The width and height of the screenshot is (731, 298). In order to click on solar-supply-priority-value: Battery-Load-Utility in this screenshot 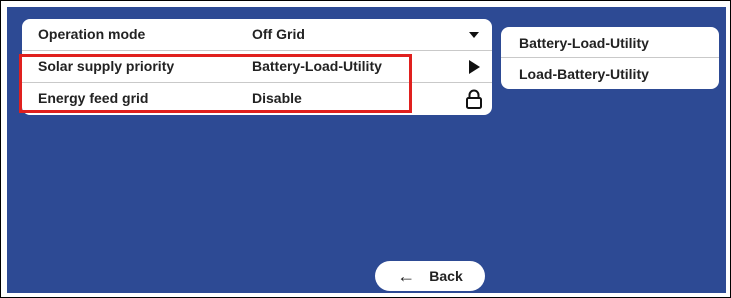, I will do `click(317, 66)`.